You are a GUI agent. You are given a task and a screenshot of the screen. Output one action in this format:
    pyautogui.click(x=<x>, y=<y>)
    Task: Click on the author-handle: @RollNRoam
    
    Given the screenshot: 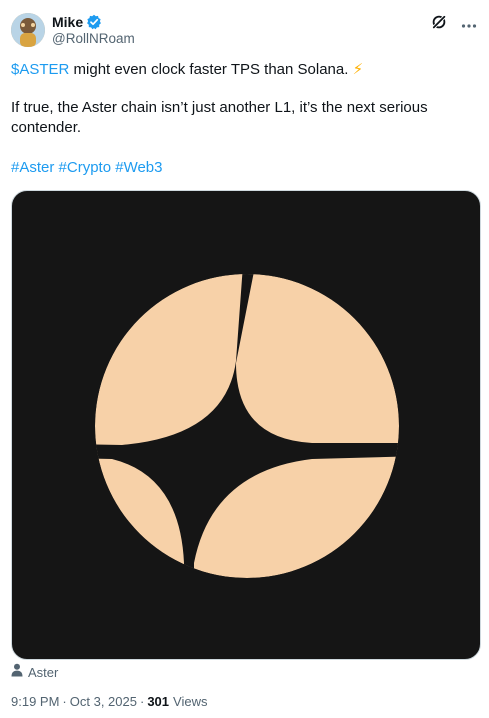 What is the action you would take?
    pyautogui.click(x=93, y=38)
    